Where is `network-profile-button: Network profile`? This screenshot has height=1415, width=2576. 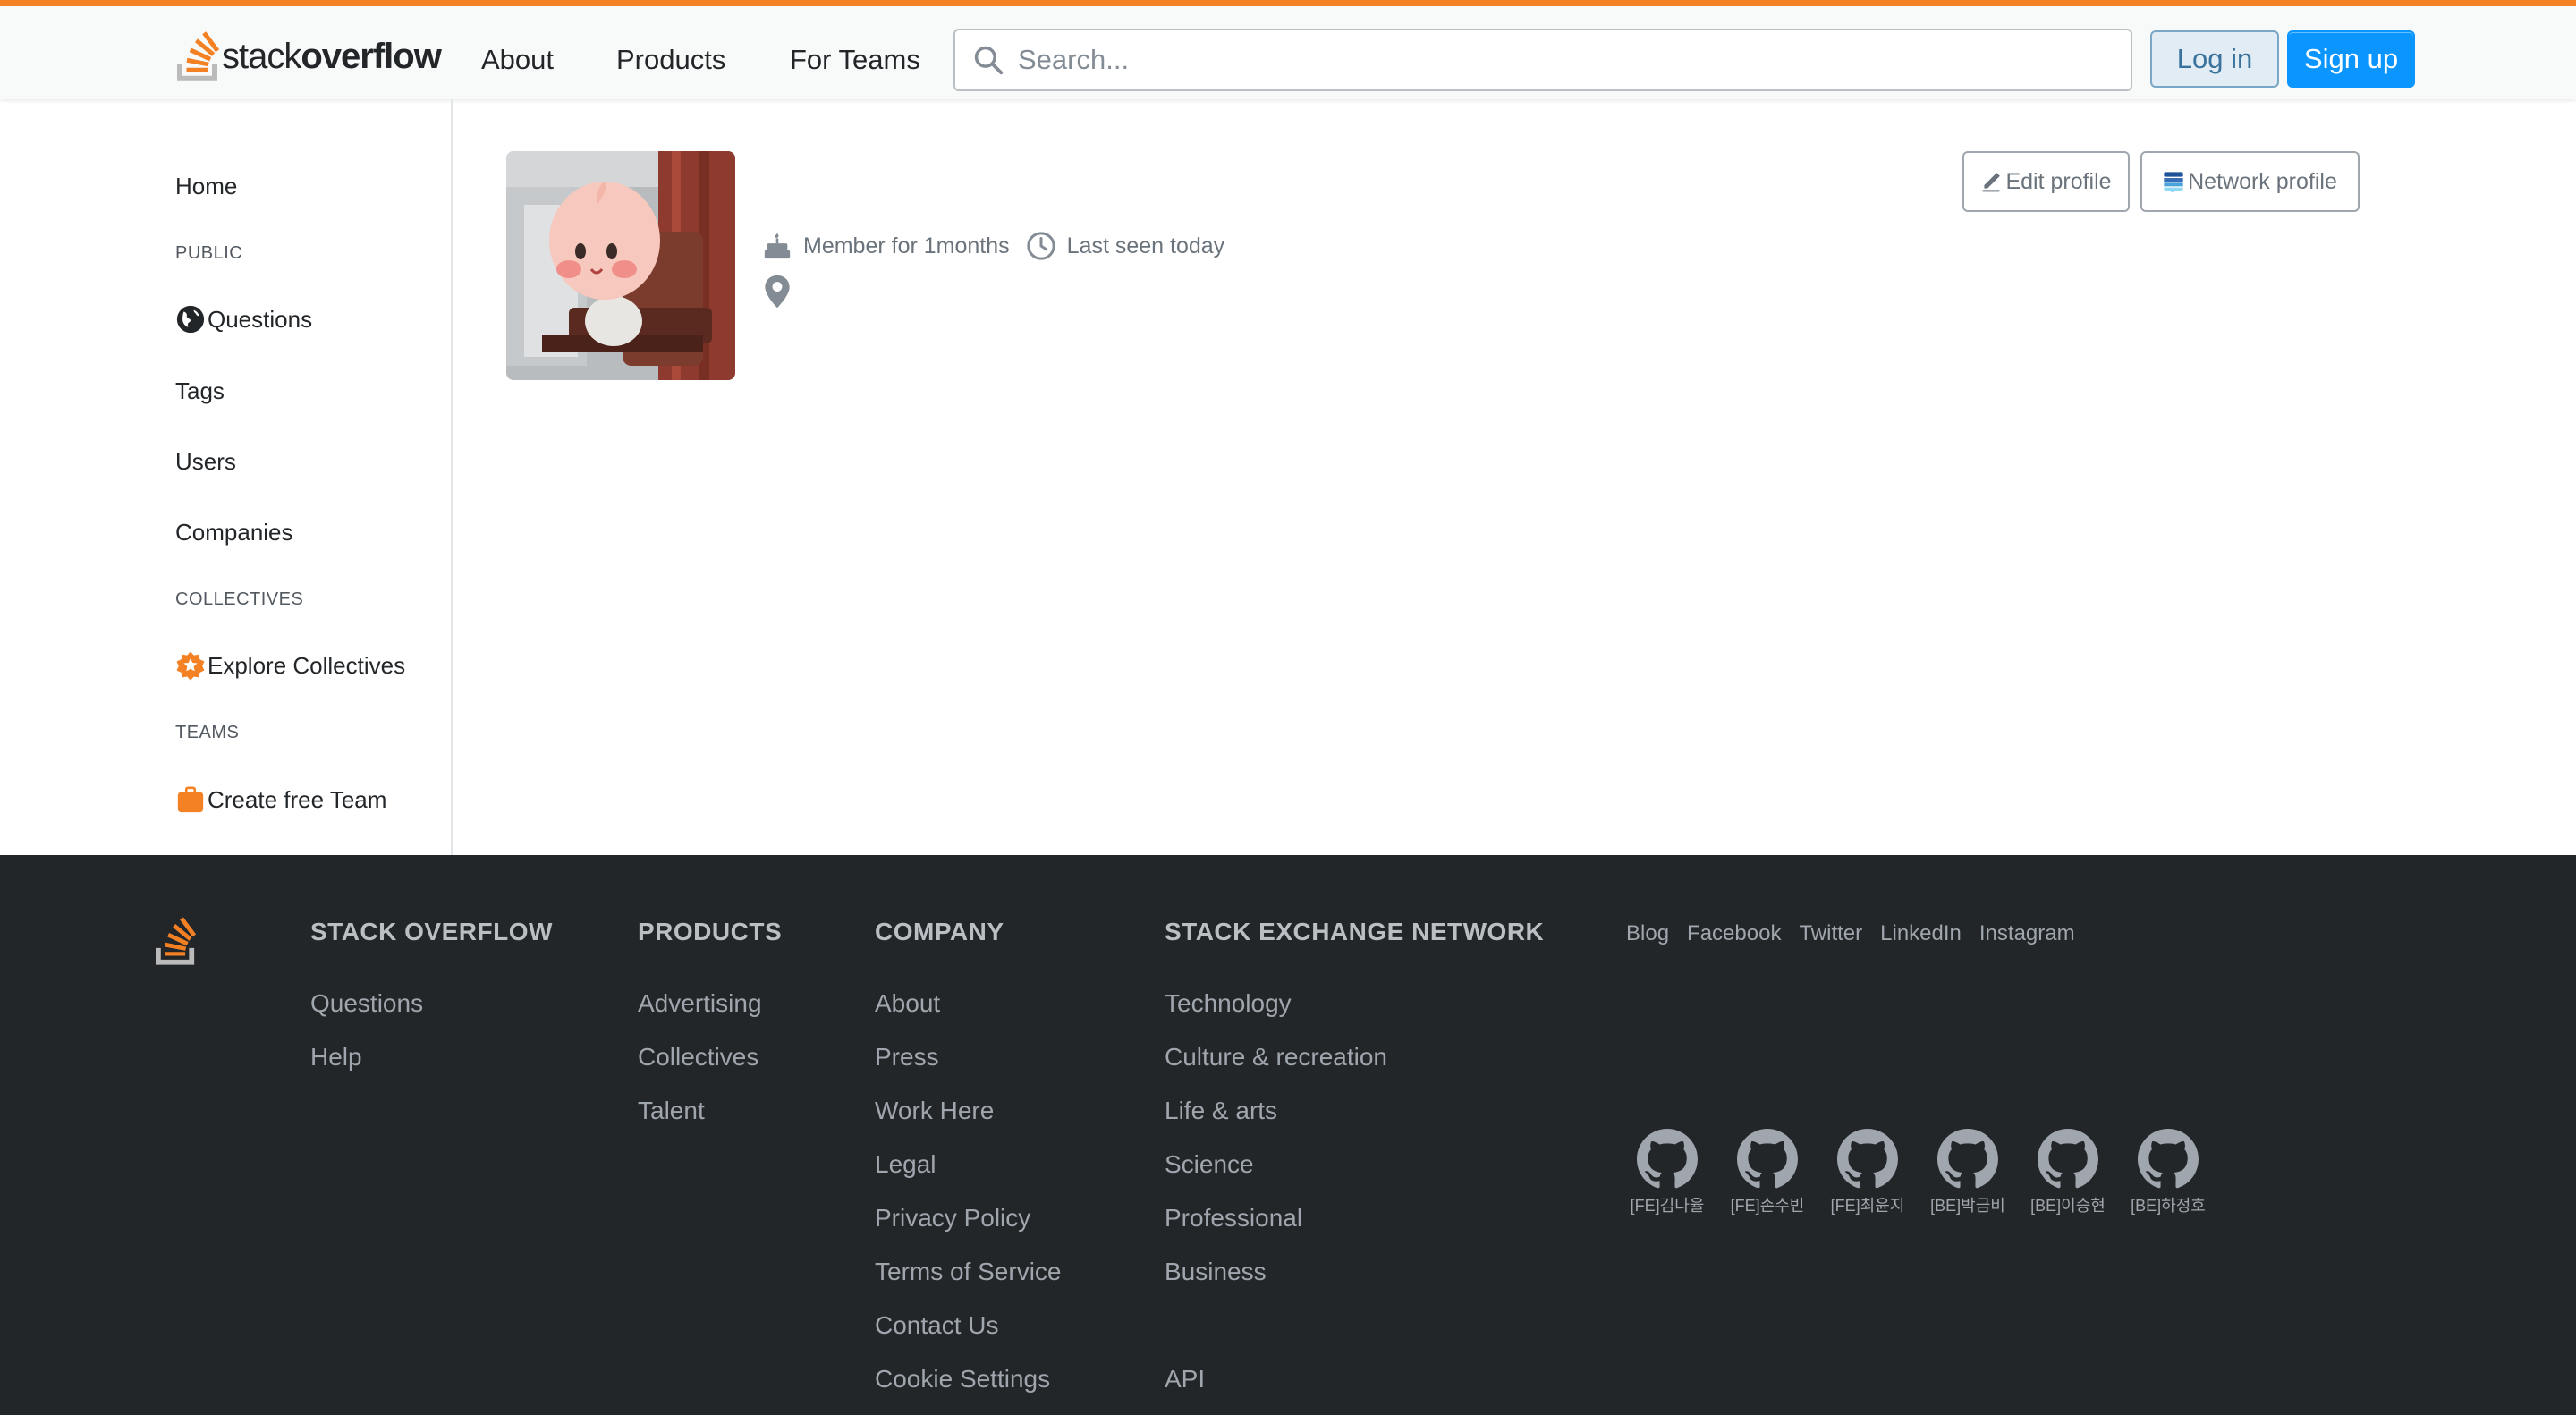
network-profile-button: Network profile is located at coordinates (2250, 182).